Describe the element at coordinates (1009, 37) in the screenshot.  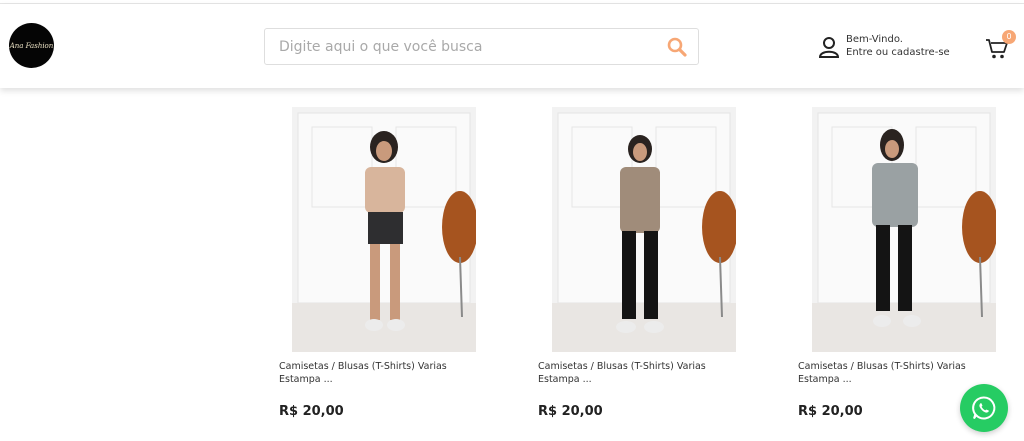
I see `cart-count-badge: 0` at that location.